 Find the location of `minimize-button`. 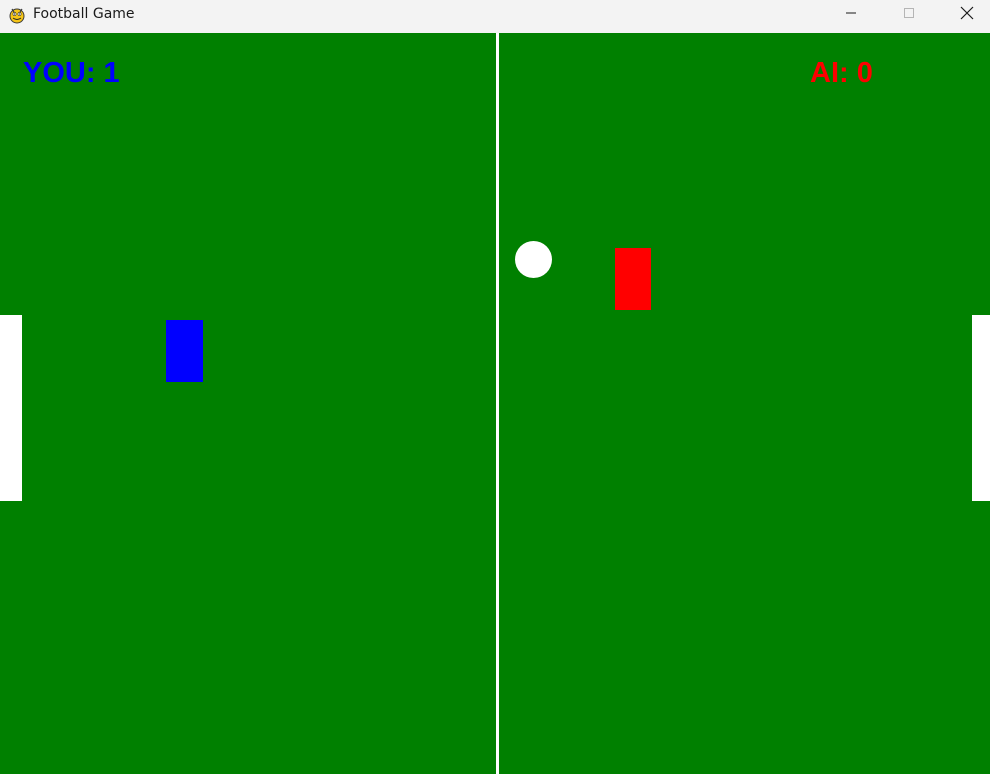

minimize-button is located at coordinates (851, 15).